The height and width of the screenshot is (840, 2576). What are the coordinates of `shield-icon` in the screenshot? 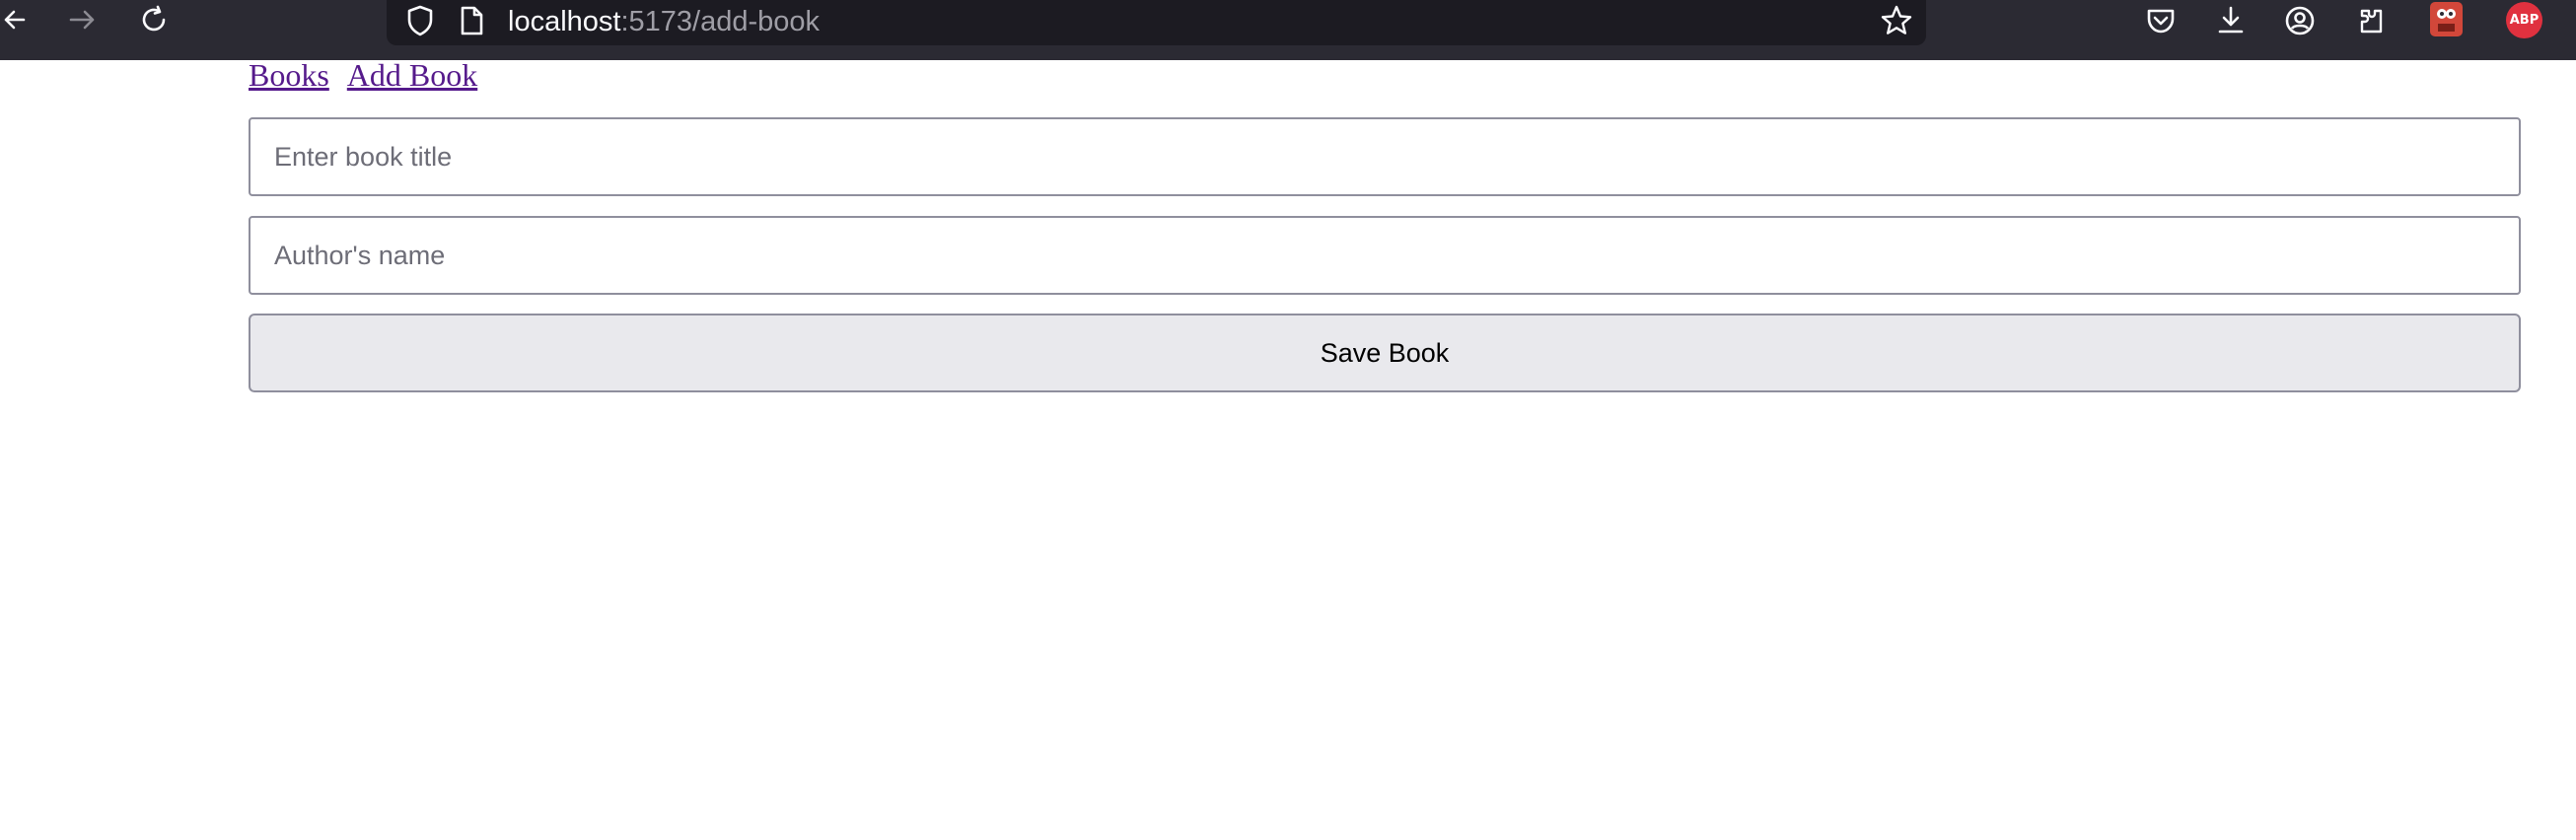 It's located at (420, 20).